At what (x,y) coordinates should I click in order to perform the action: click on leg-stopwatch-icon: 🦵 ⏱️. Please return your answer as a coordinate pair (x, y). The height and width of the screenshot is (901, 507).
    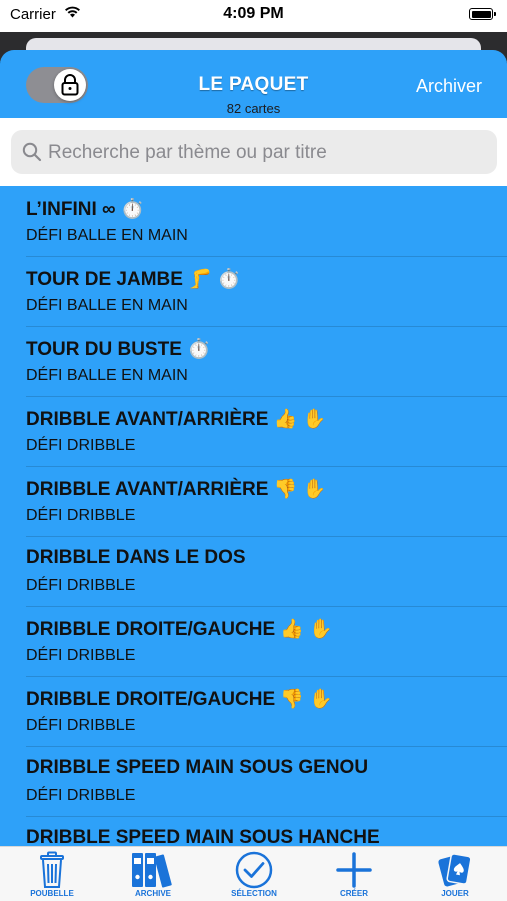
    Looking at the image, I should click on (214, 279).